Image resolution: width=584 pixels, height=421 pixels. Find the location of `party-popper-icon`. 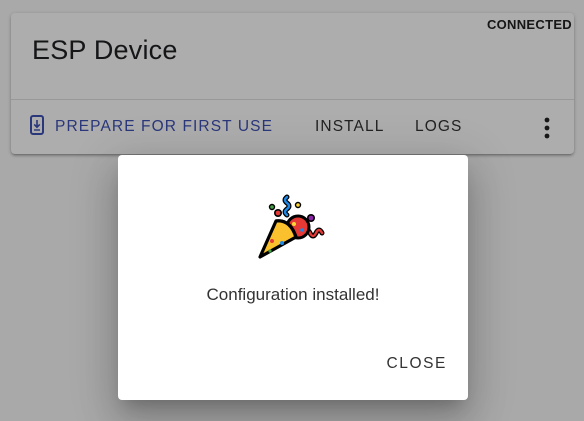

party-popper-icon is located at coordinates (292, 231).